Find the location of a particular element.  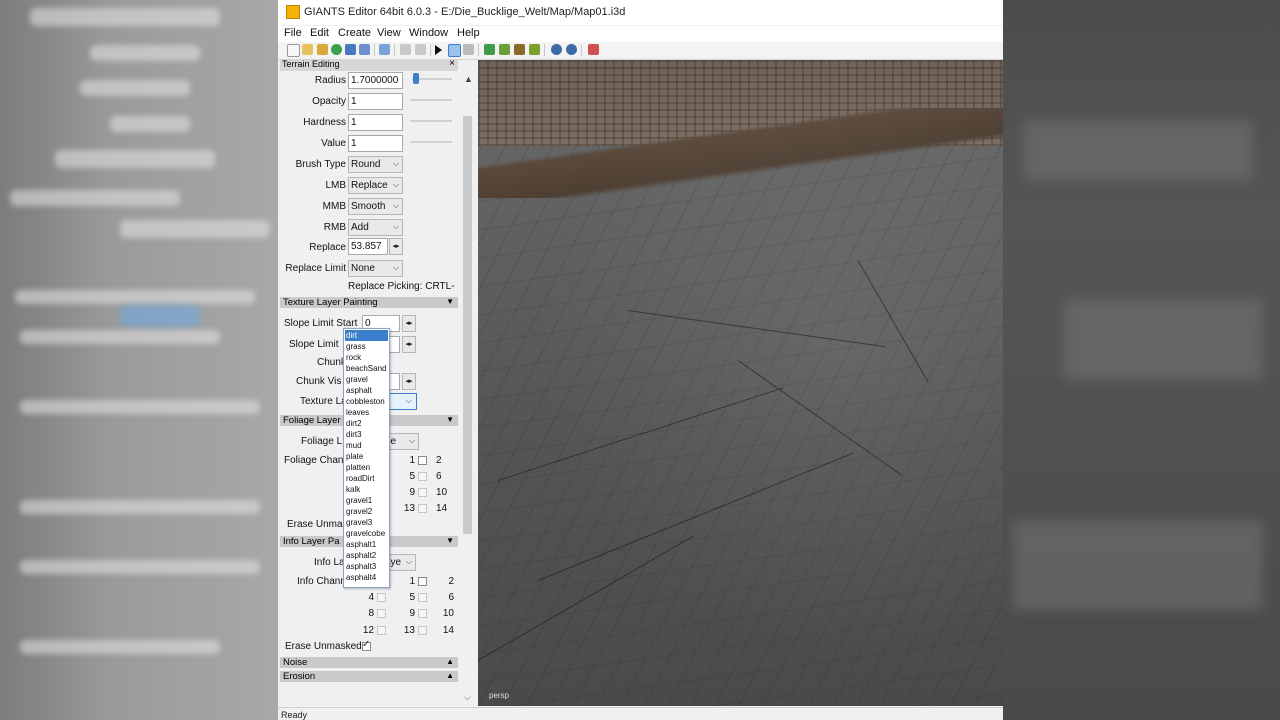

radius-slider-handle is located at coordinates (416, 78).